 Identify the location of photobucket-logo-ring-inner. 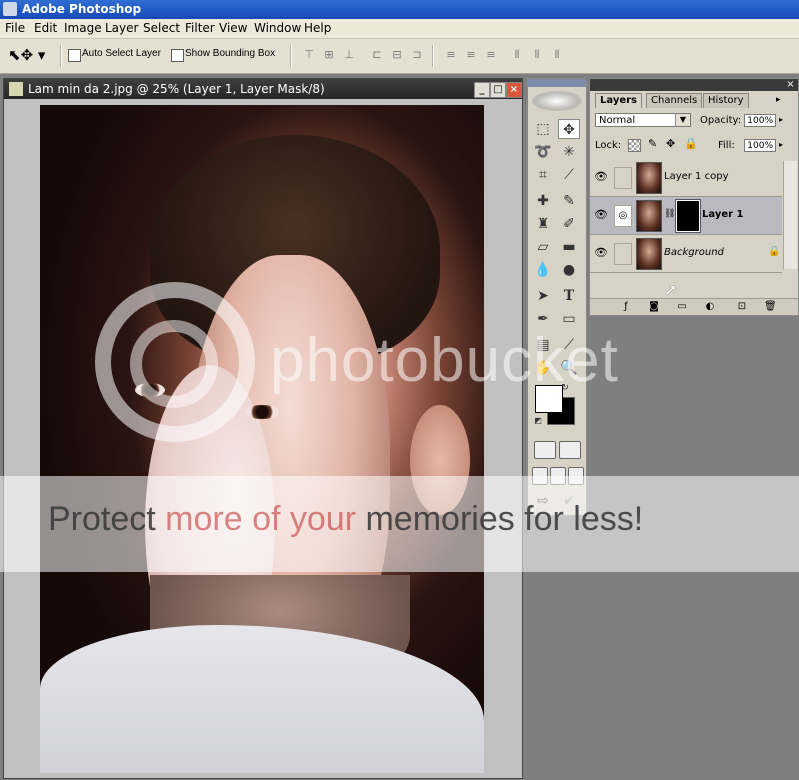
(174, 364).